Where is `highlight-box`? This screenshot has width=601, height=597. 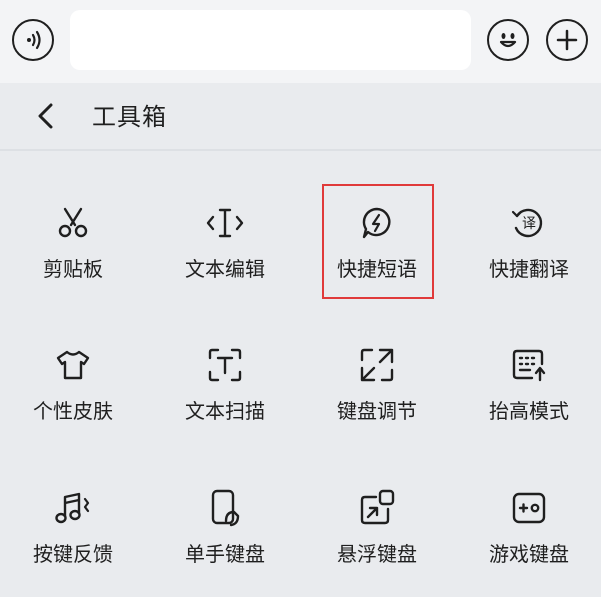 highlight-box is located at coordinates (378, 241).